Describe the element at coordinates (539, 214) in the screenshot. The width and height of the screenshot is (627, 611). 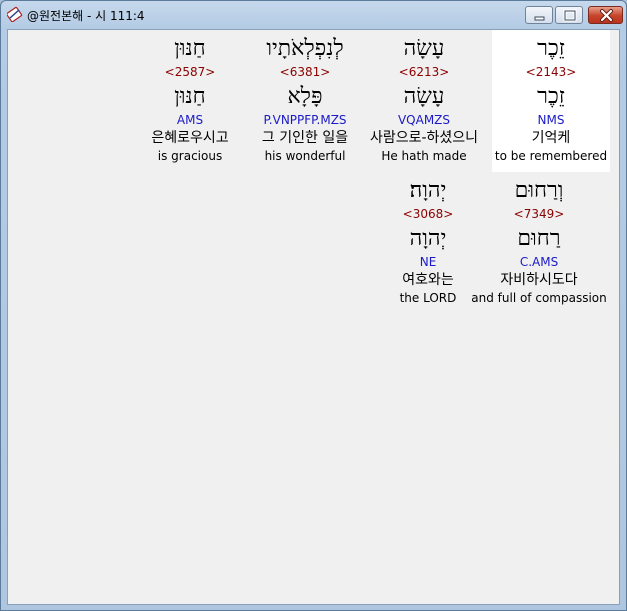
I see `strong-number: <7349>` at that location.